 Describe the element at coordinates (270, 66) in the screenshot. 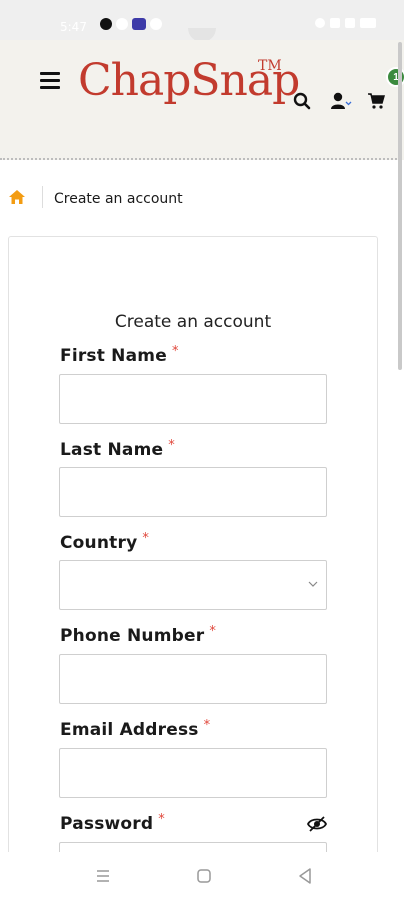

I see `trademark-mark: TM` at that location.